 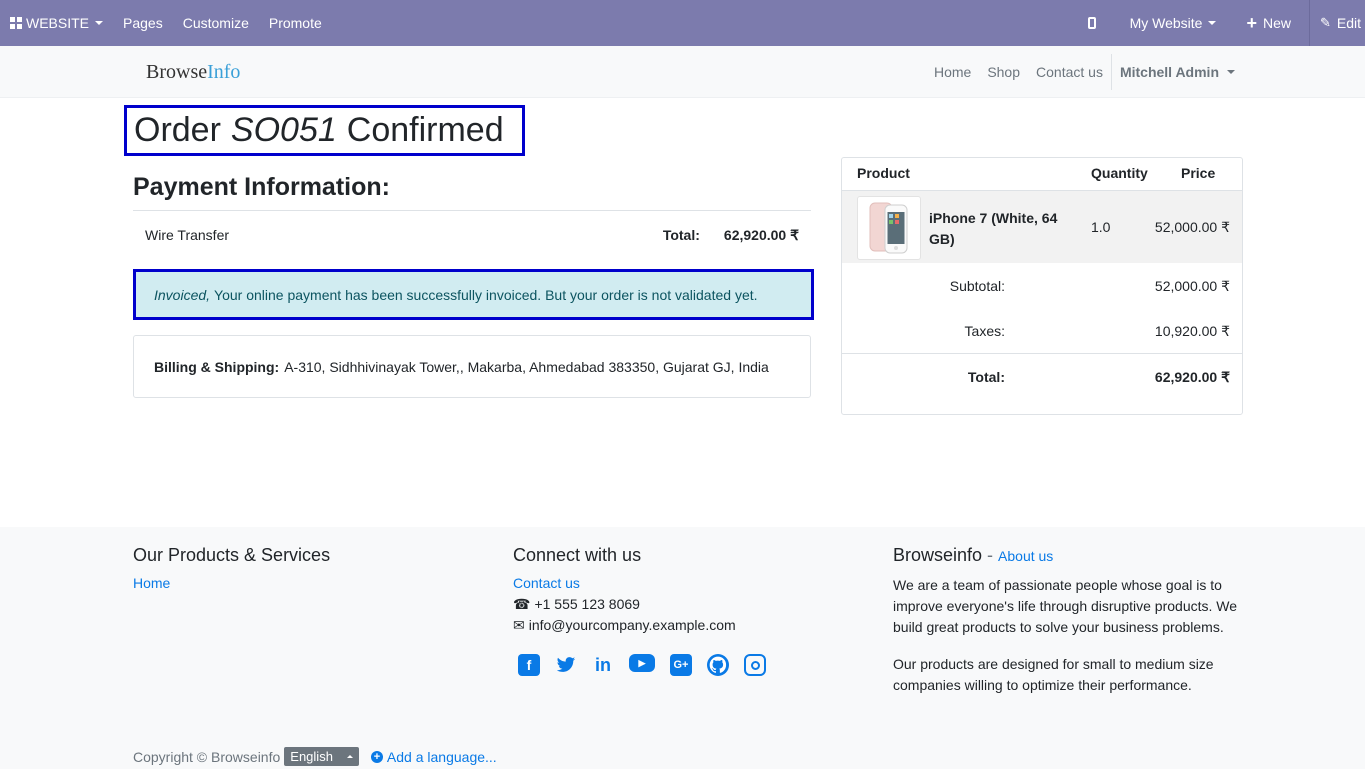 I want to click on table-row: iPhone 7 (White, 64 GB) 1.0 52,000.00 ₹, so click(x=1042, y=226).